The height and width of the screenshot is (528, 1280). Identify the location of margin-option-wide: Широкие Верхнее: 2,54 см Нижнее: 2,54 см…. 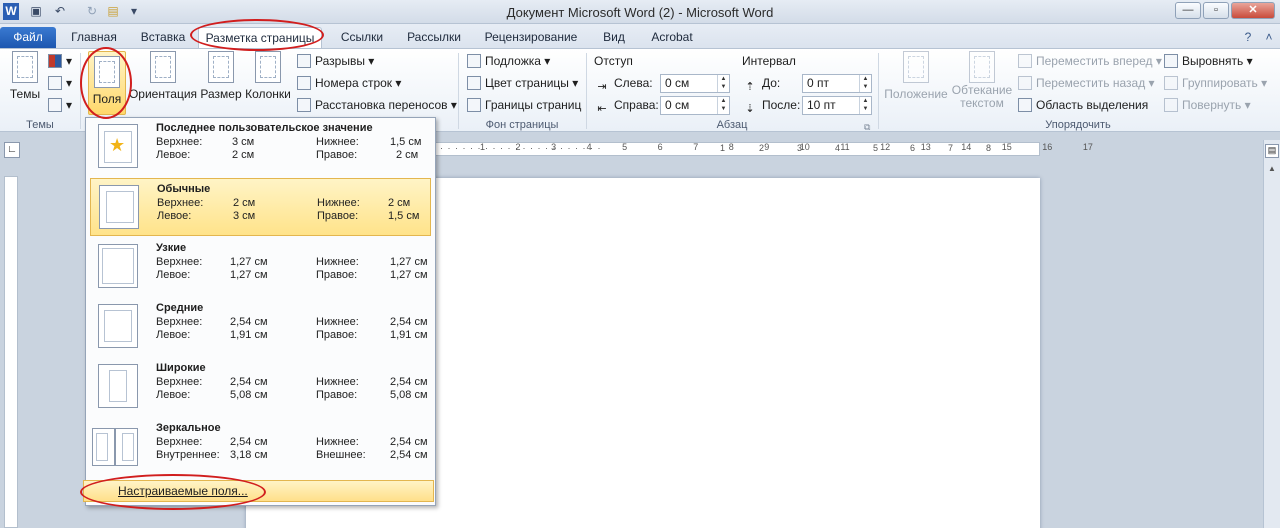
(260, 387).